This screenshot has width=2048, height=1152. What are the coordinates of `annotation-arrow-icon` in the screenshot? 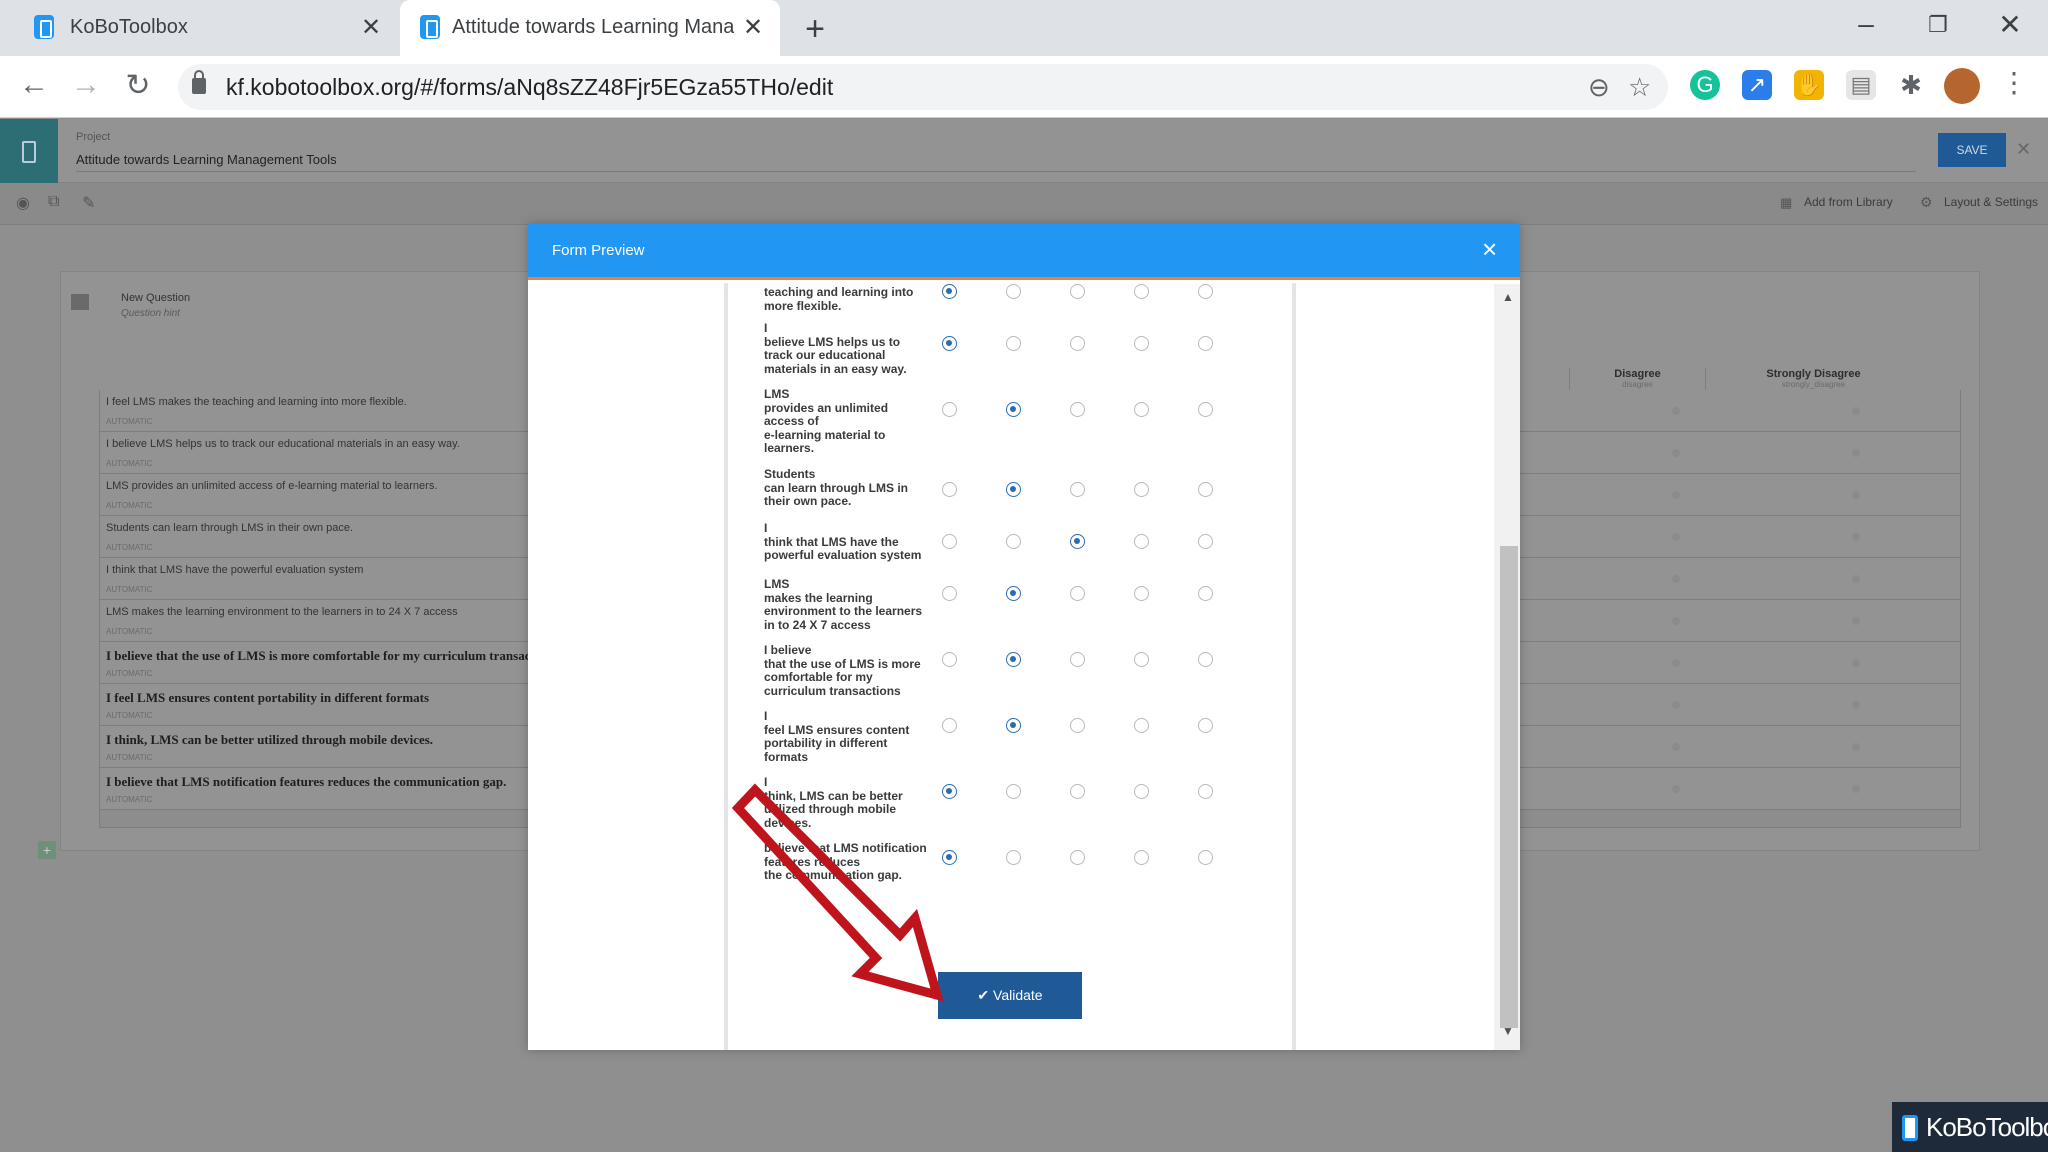 It's located at (837, 892).